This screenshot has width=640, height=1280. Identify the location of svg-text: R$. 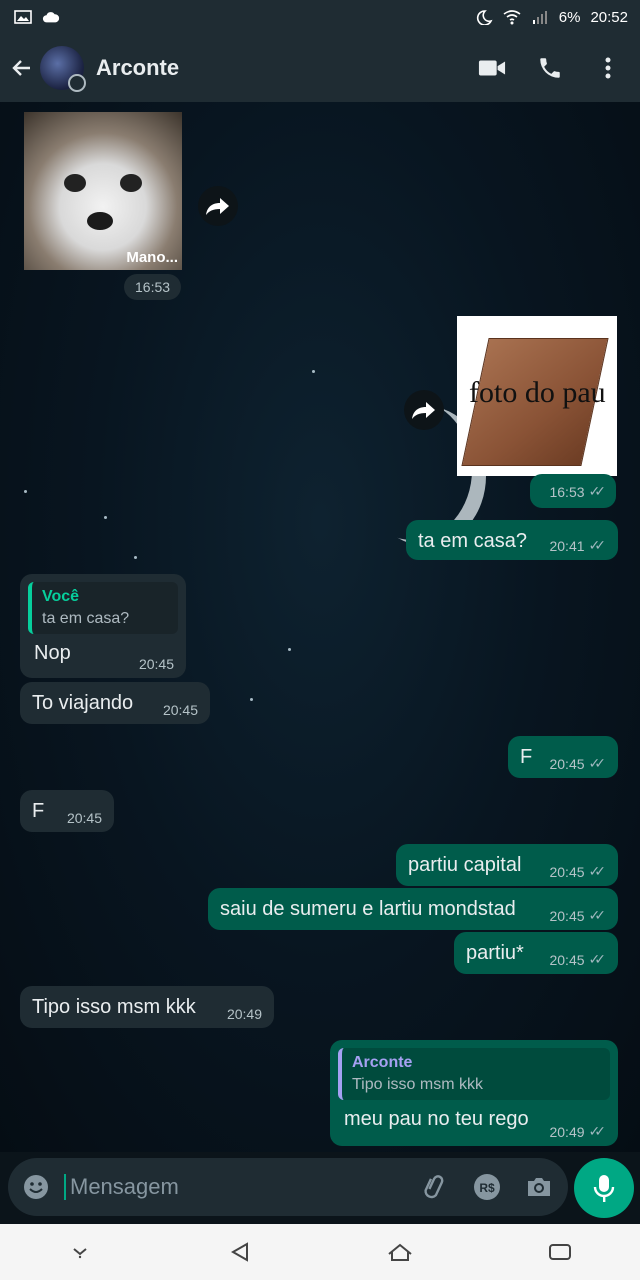
(487, 1188).